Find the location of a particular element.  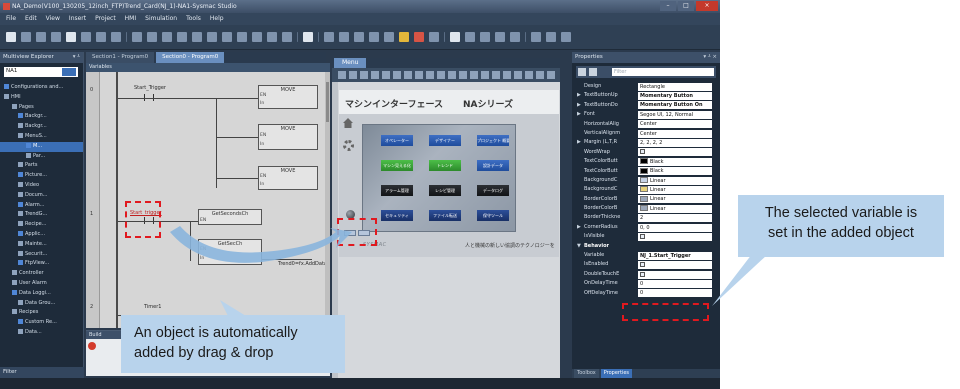

menu-item: View is located at coordinates (53, 19).